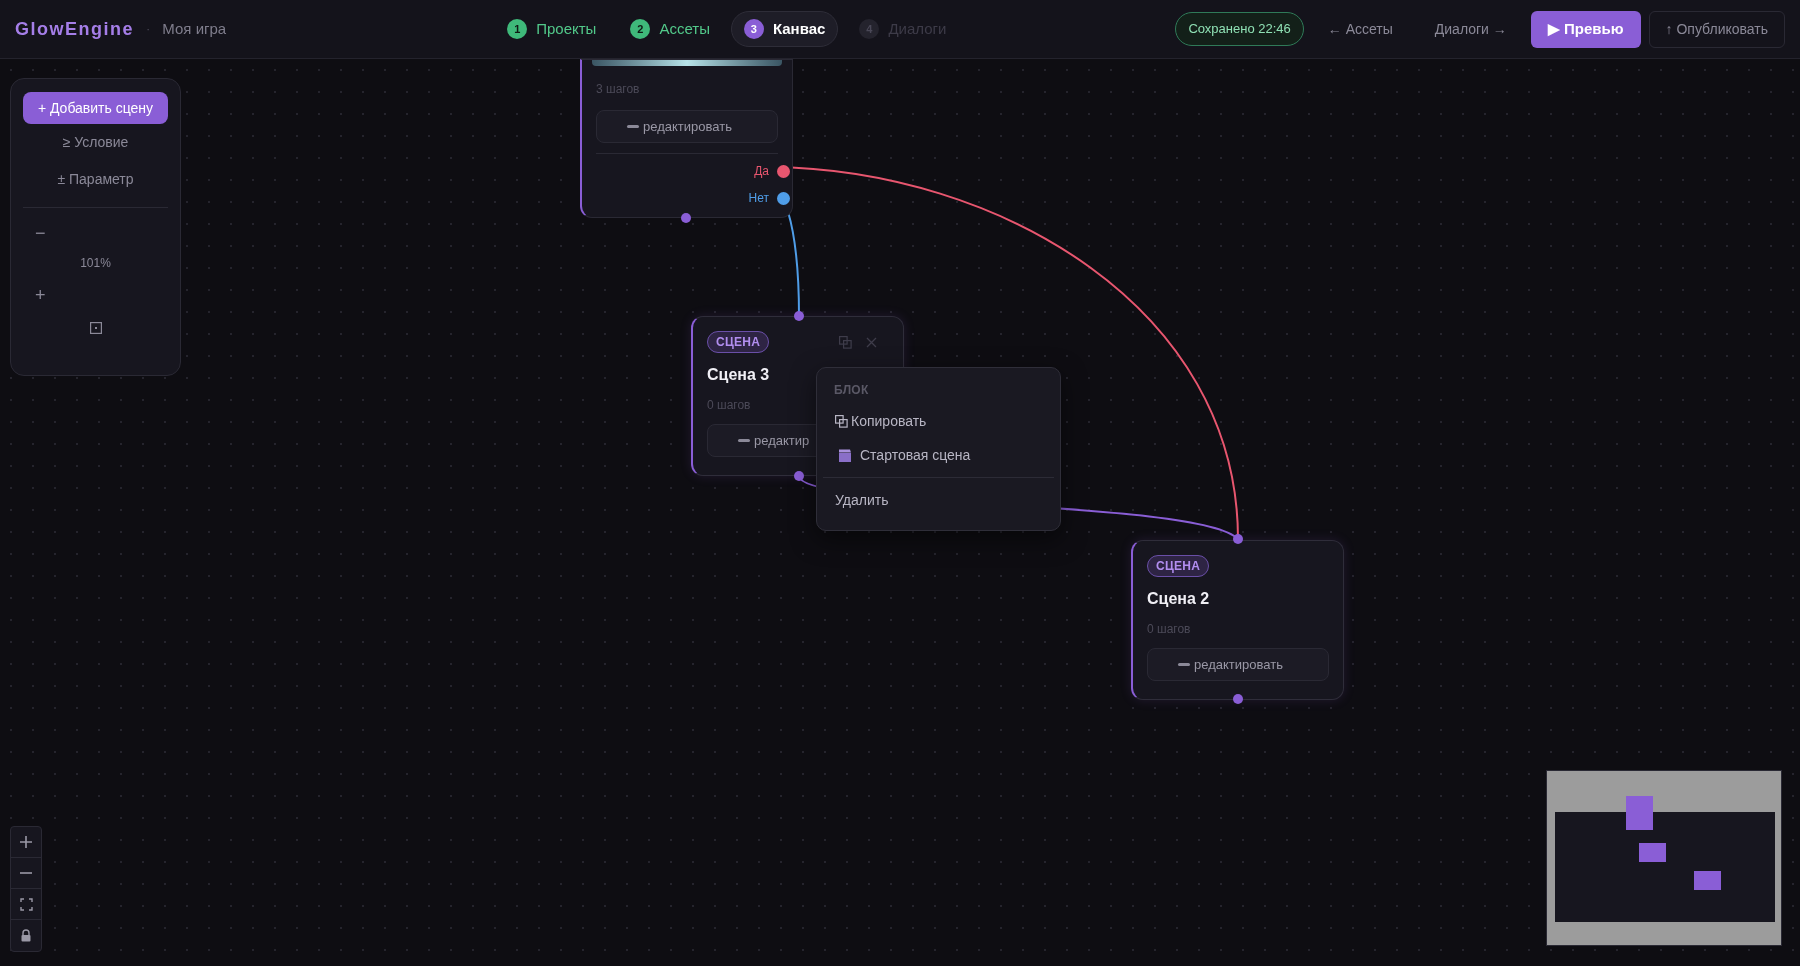  I want to click on project-name: Моя игра, so click(194, 28).